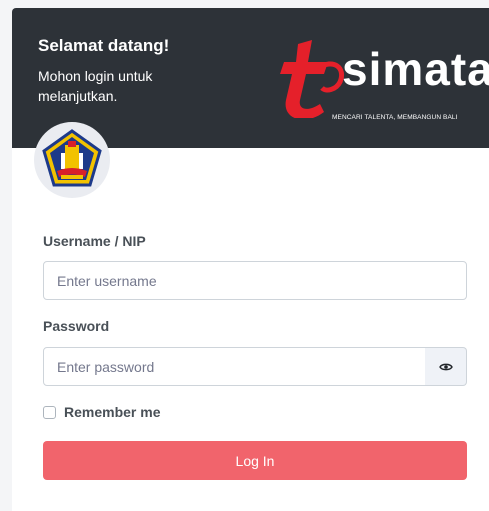 The height and width of the screenshot is (511, 489). Describe the element at coordinates (94, 241) in the screenshot. I see `username-label: Username / NIP` at that location.